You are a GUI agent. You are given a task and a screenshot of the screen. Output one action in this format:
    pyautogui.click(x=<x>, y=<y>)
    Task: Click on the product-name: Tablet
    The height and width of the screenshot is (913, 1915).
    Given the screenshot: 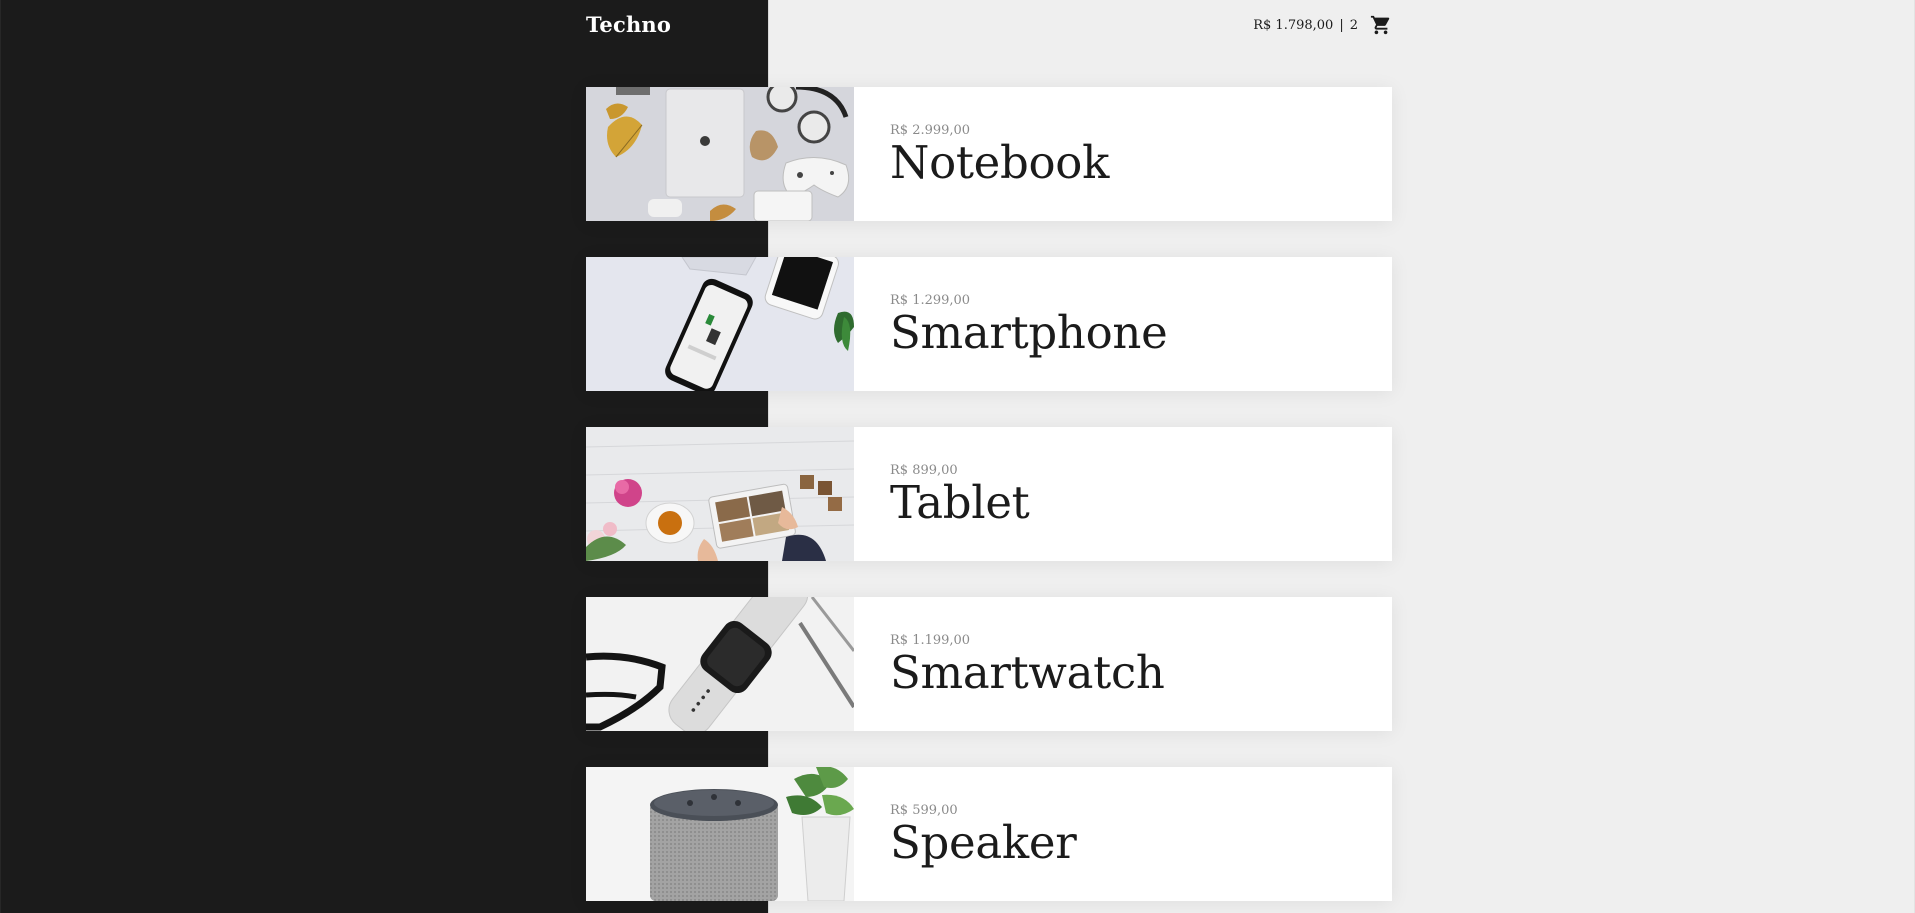 What is the action you would take?
    pyautogui.click(x=960, y=502)
    